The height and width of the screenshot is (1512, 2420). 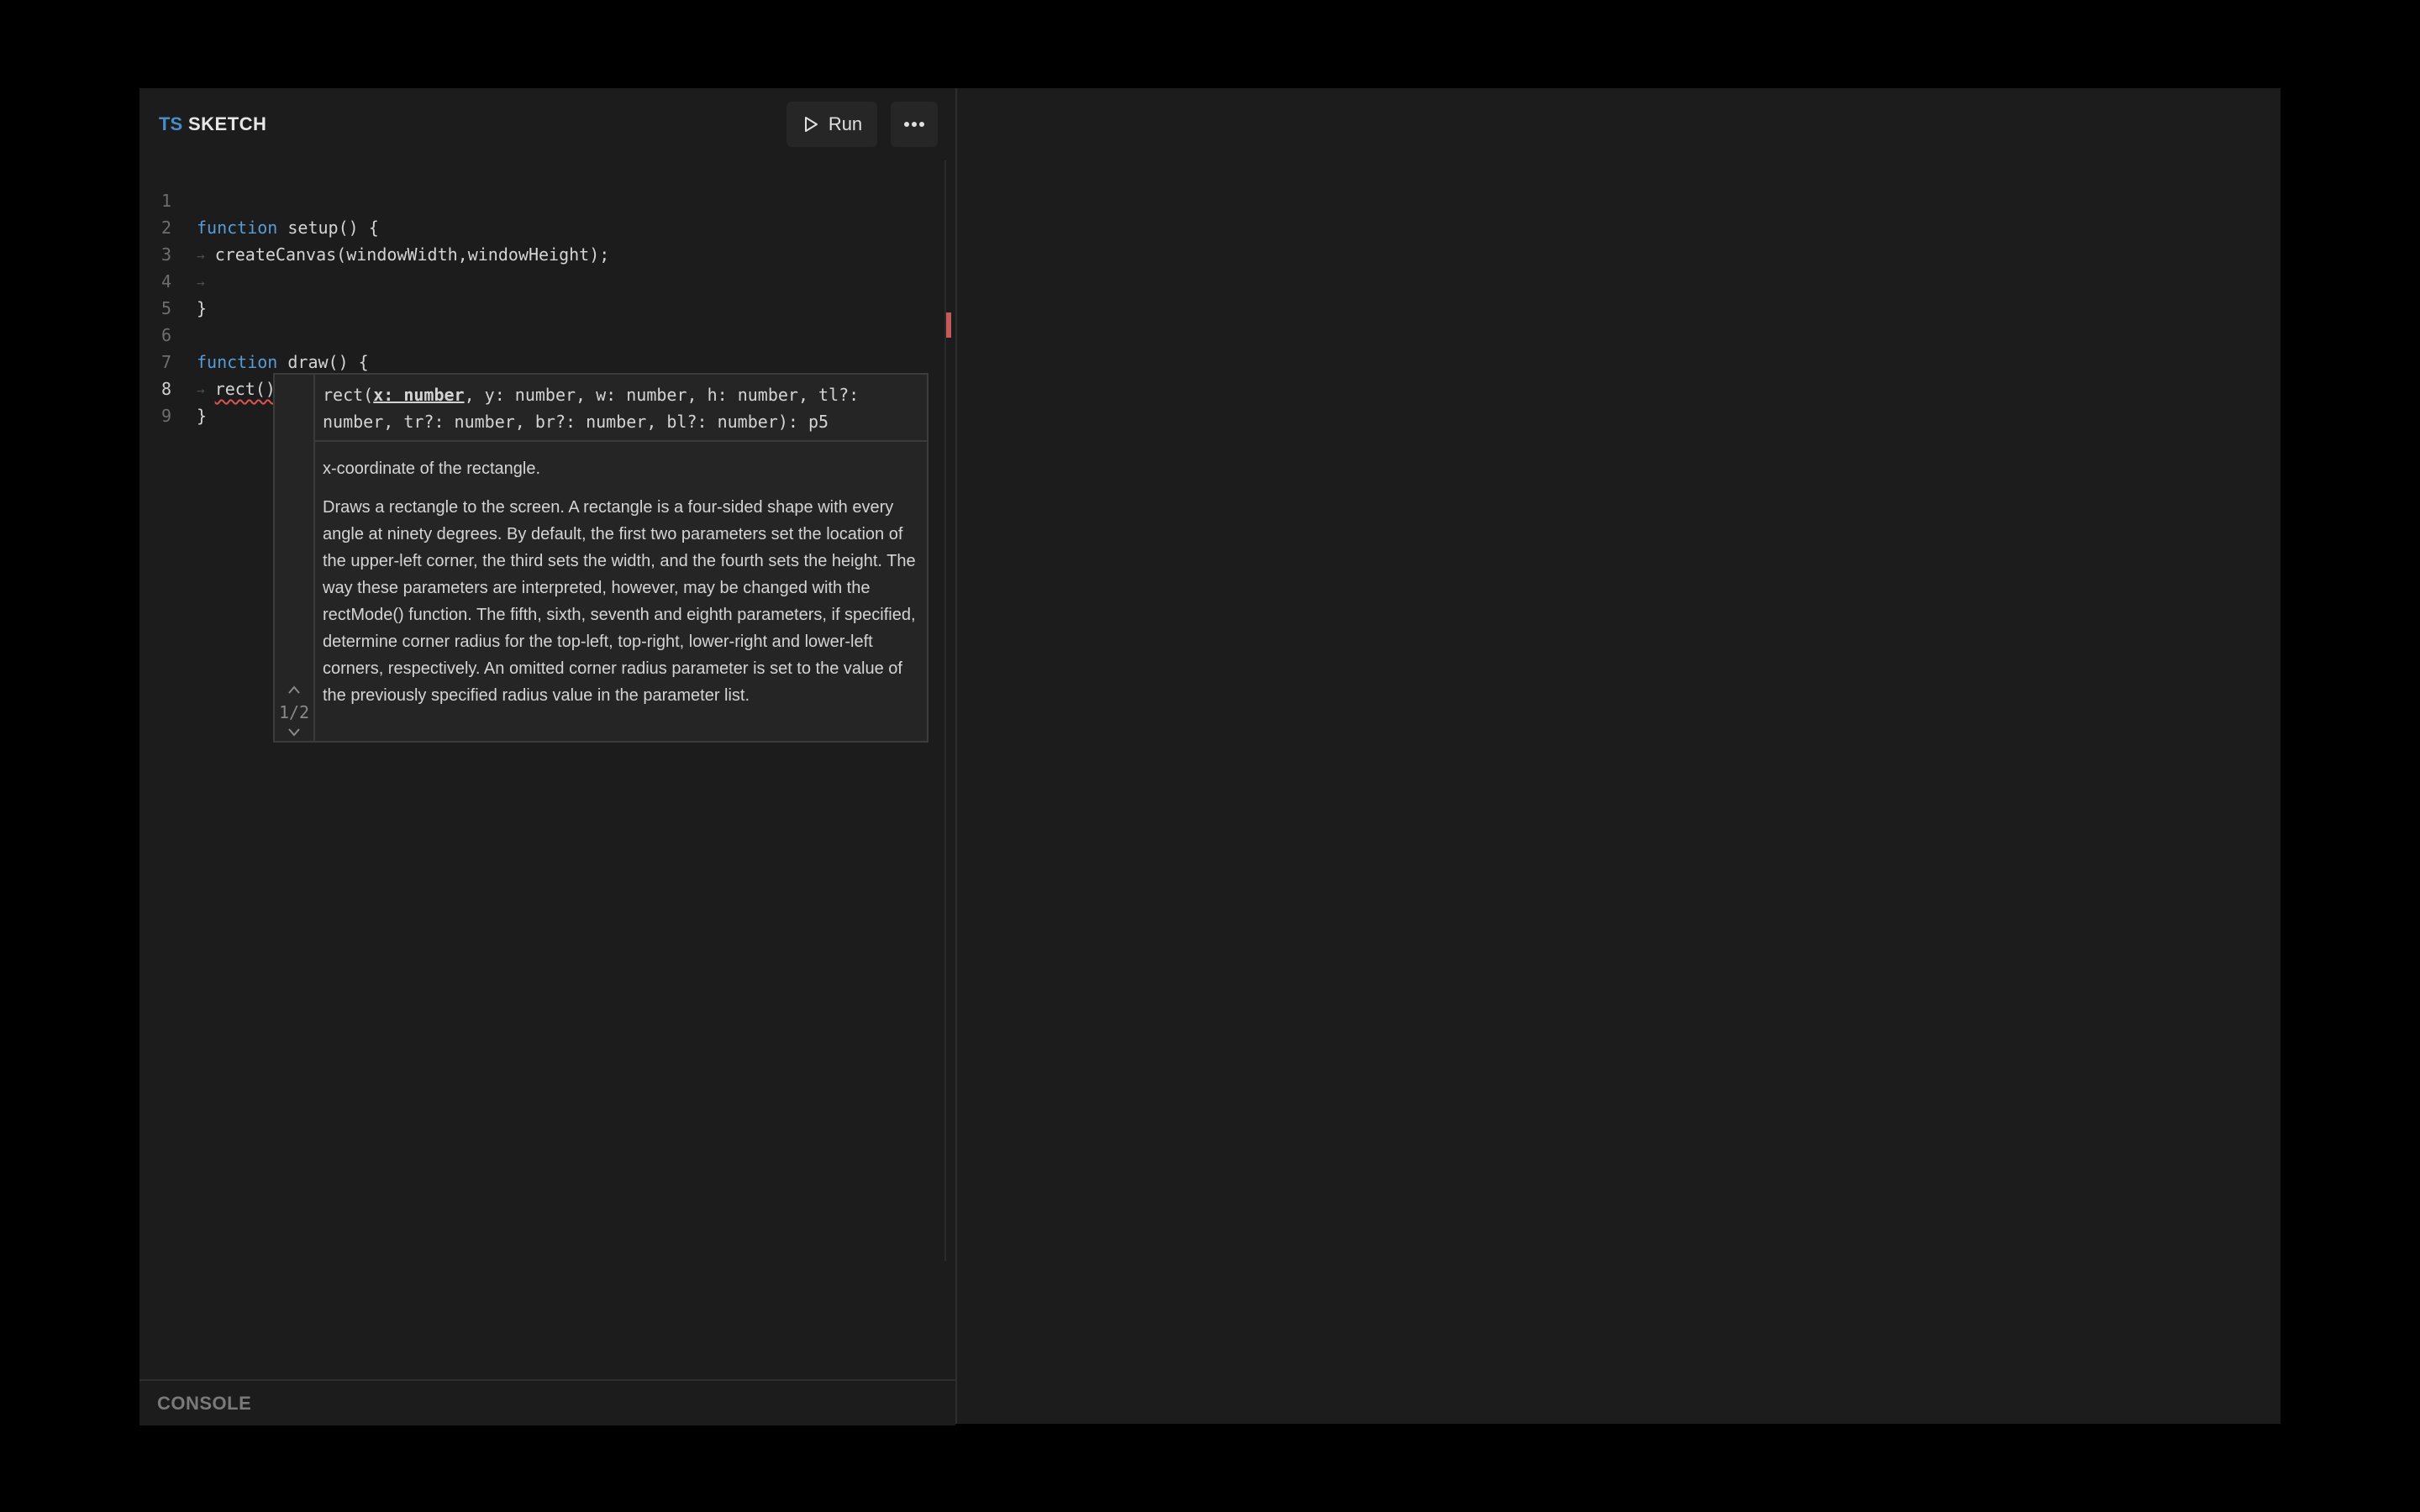 I want to click on line-text: function draw() {, so click(x=283, y=362).